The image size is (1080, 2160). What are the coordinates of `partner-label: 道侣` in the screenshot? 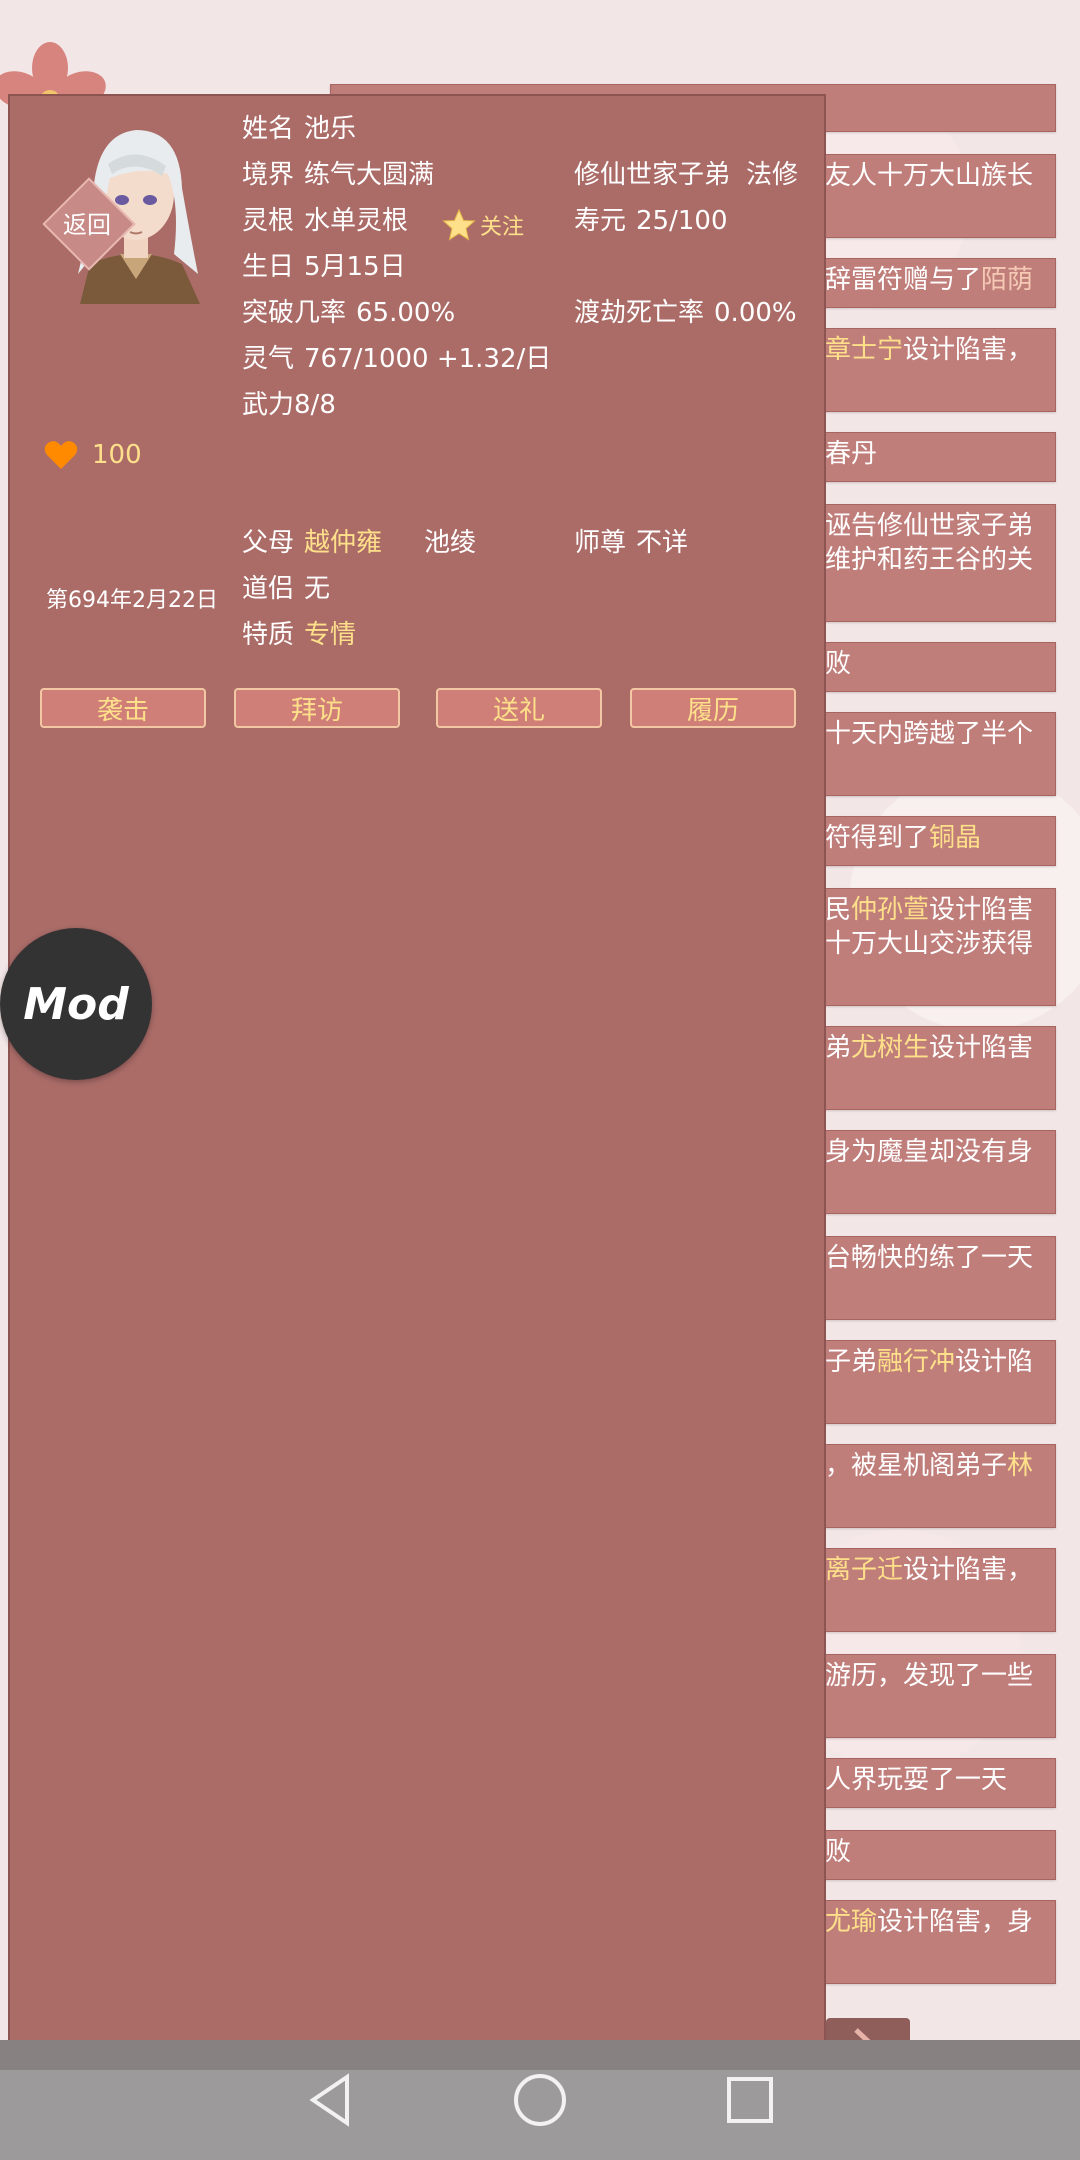 It's located at (268, 589).